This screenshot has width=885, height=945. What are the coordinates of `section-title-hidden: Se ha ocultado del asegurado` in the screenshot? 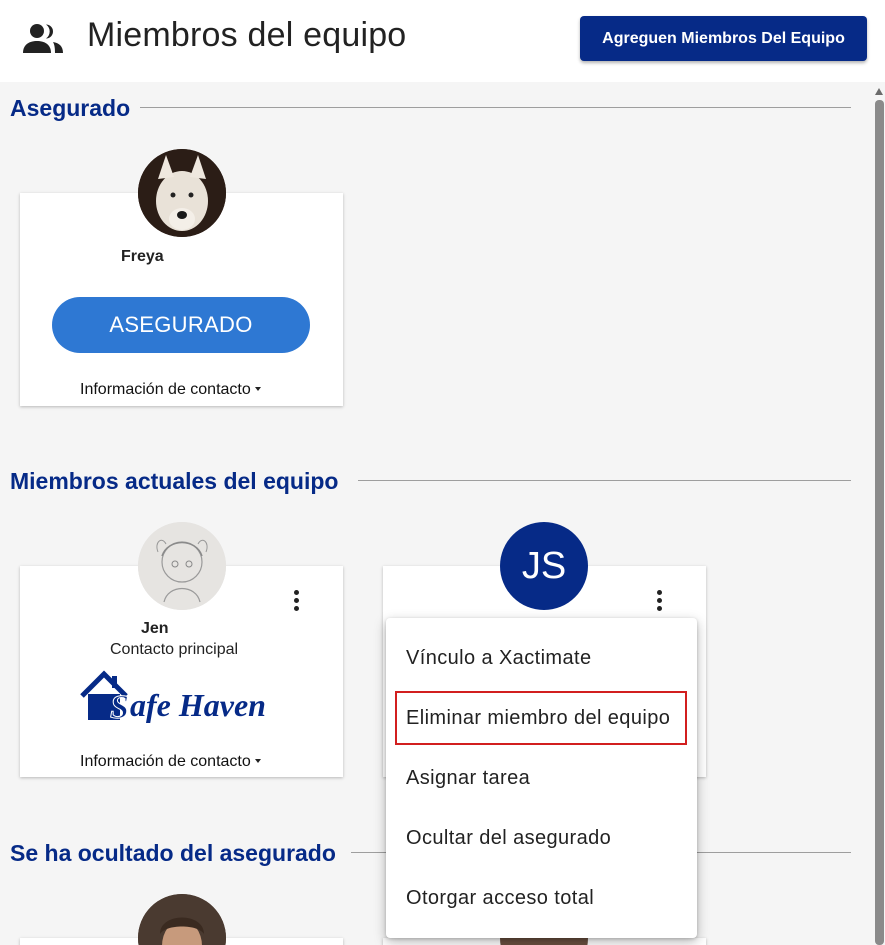 It's located at (178, 853).